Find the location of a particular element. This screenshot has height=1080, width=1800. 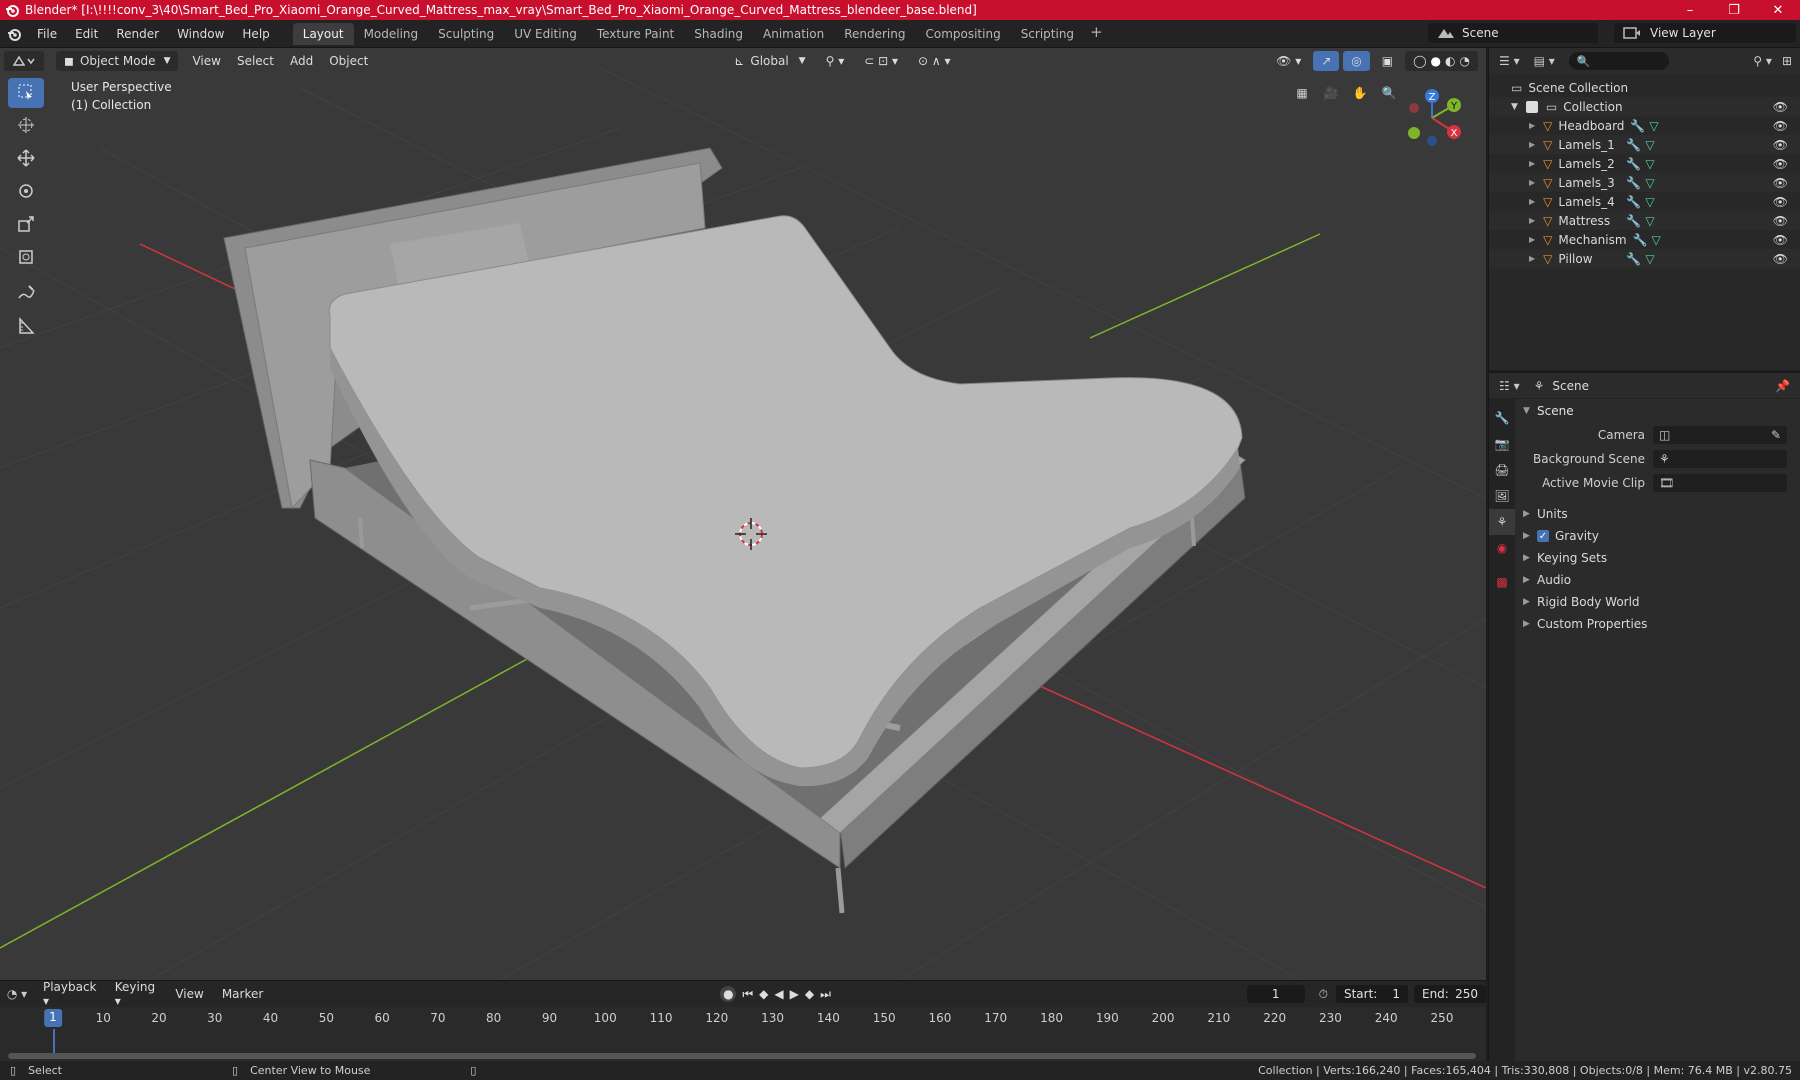

editor-type-button is located at coordinates (24, 61).